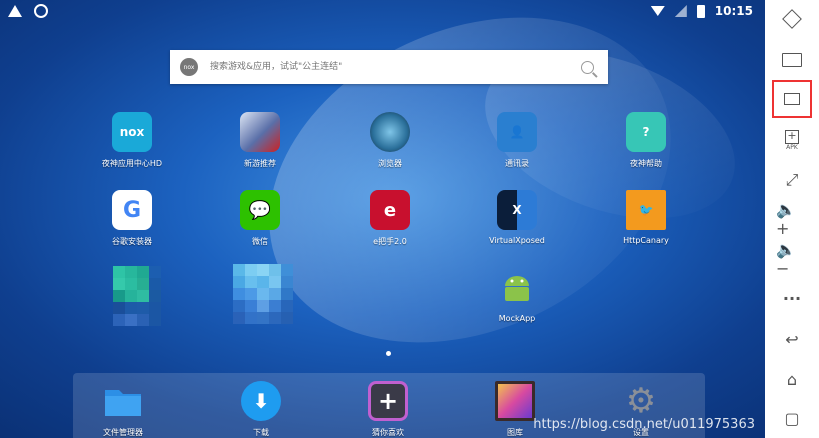  I want to click on install-apk-button: + APK, so click(792, 140).